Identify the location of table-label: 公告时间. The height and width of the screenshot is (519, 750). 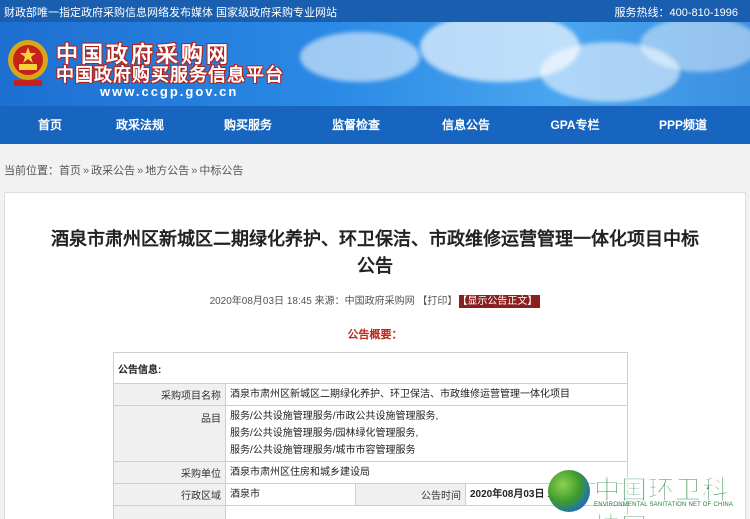
(410, 494).